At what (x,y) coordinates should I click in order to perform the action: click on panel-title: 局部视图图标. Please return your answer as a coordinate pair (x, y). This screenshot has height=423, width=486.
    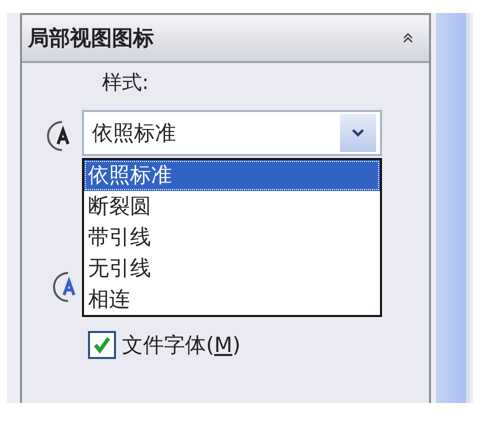
    Looking at the image, I should click on (91, 38).